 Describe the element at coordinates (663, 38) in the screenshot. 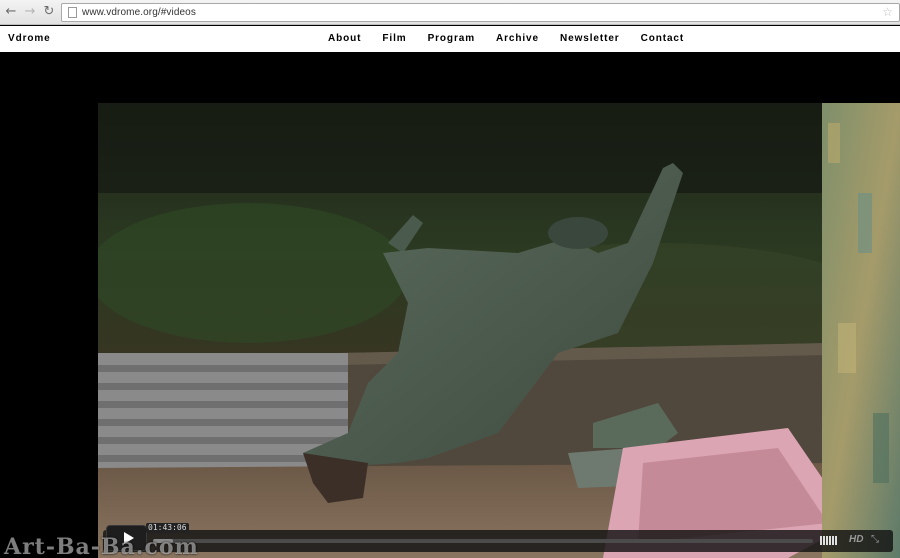

I see `nav-contact: Contact` at that location.